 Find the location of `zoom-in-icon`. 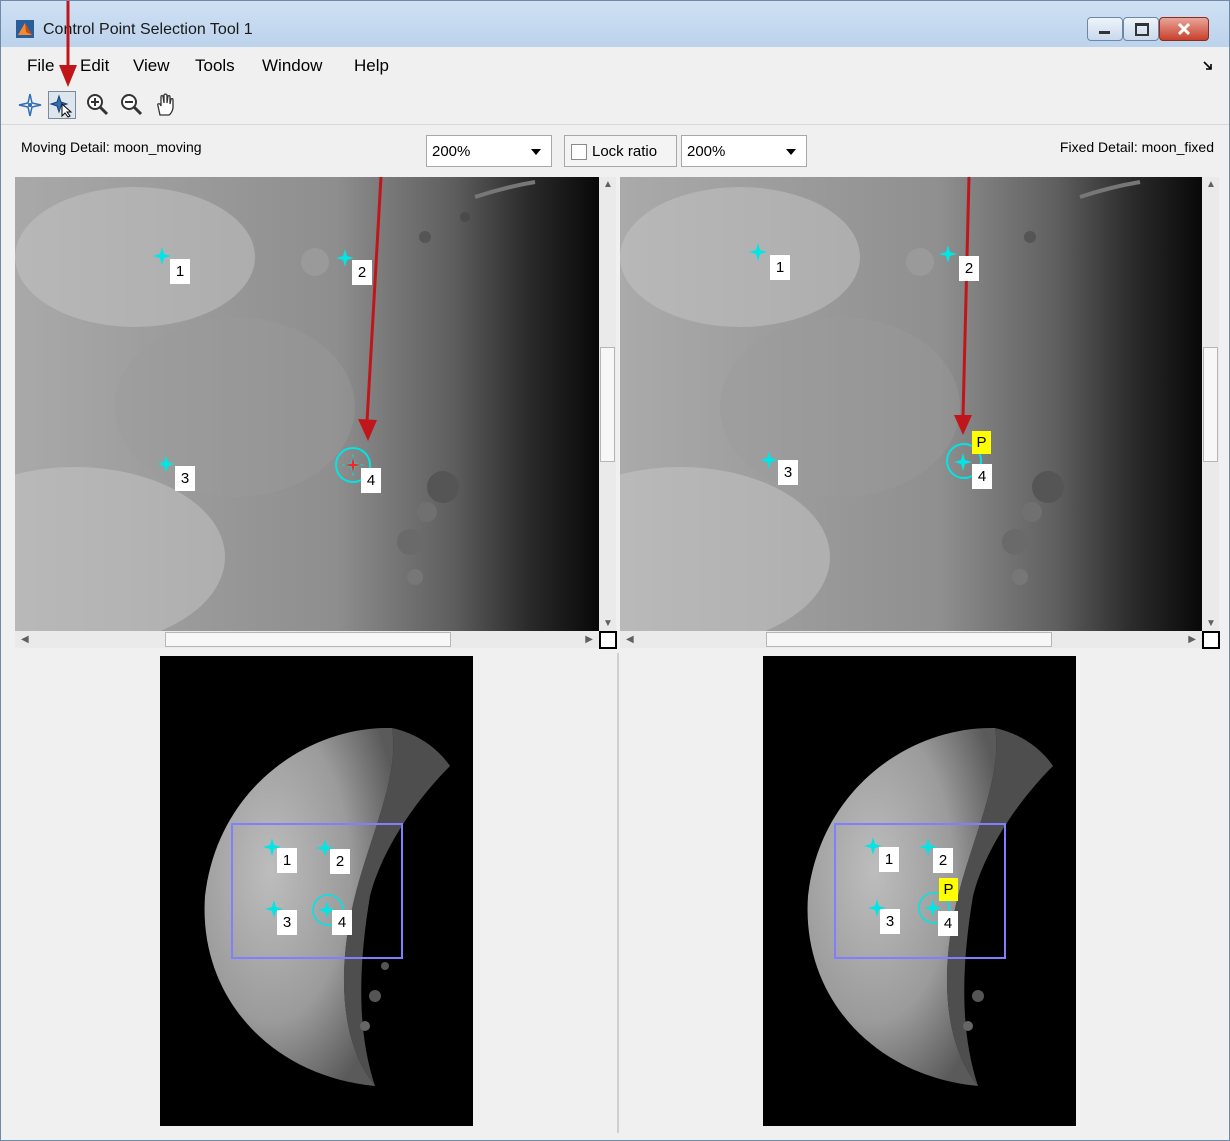

zoom-in-icon is located at coordinates (98, 105).